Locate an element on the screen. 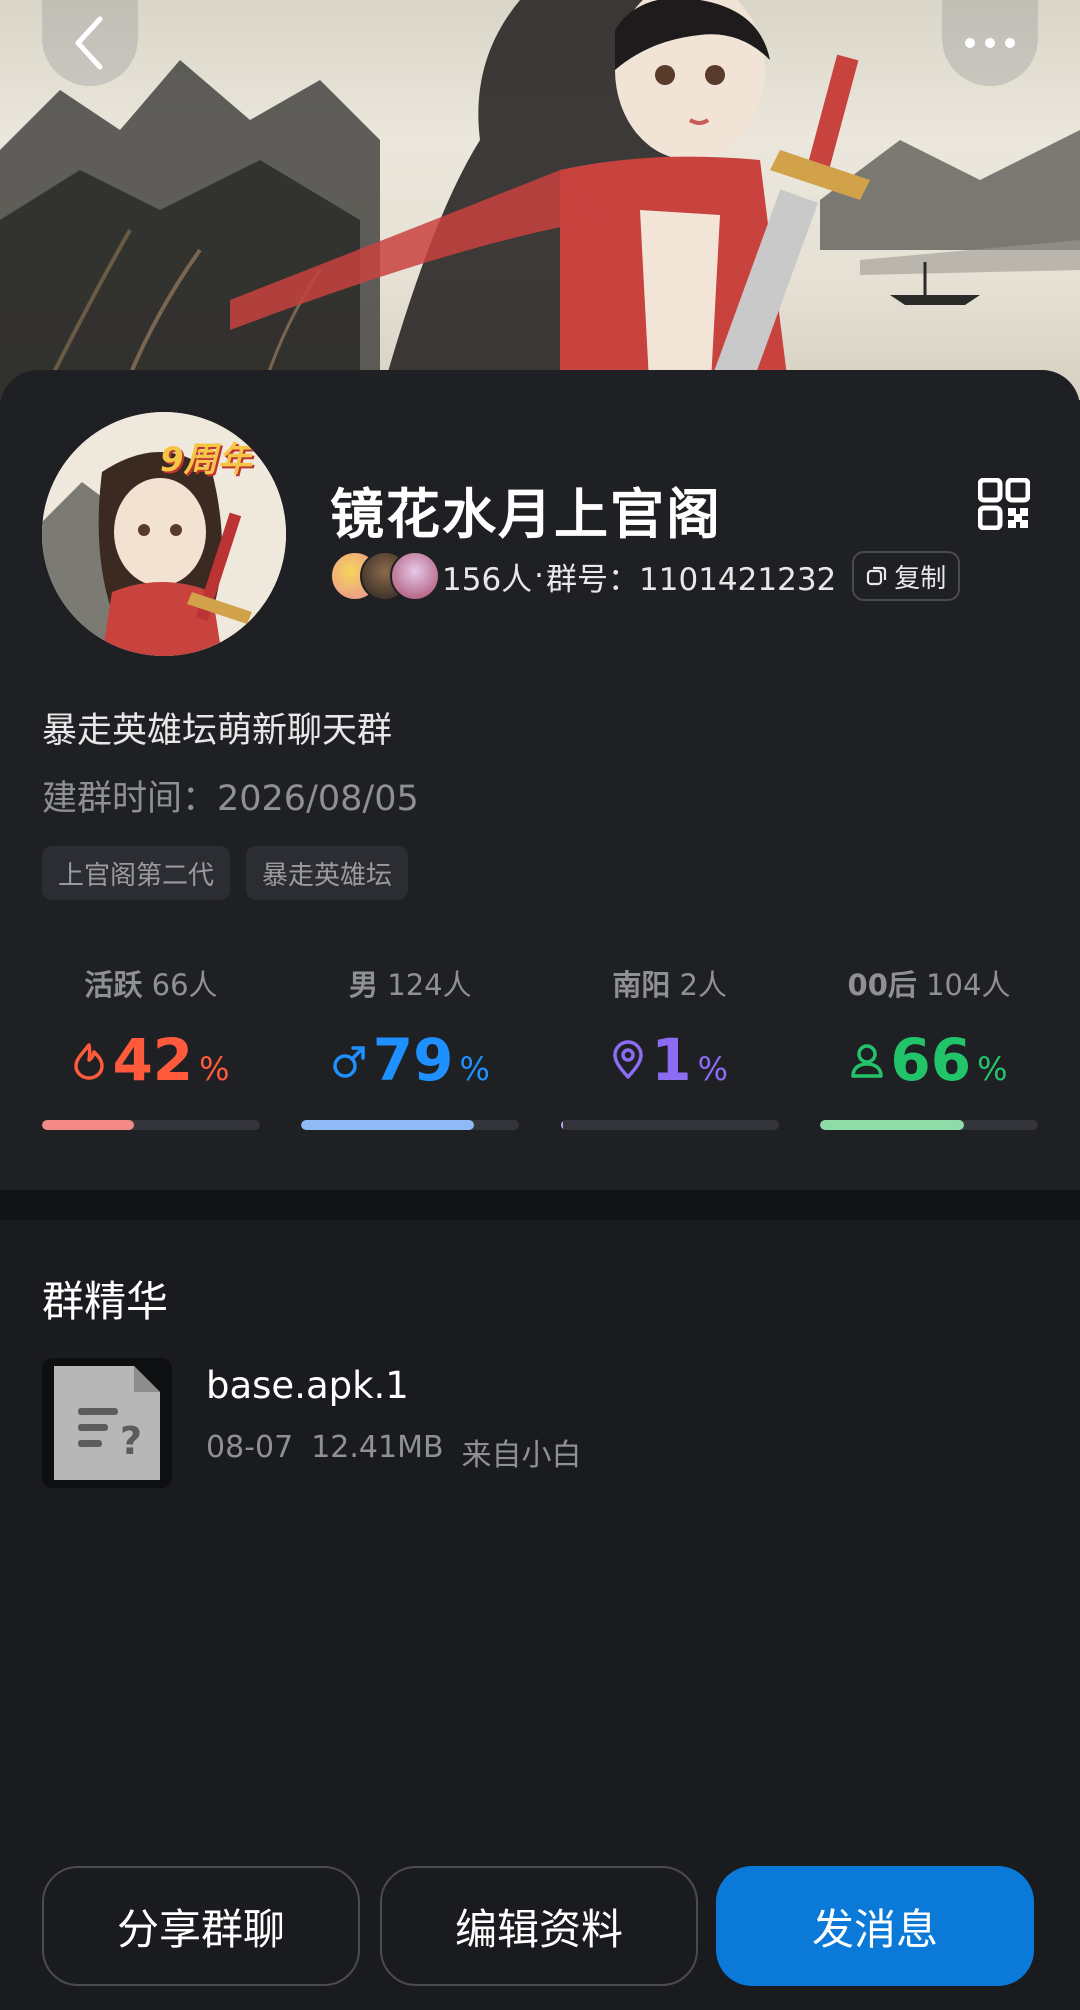 Image resolution: width=1080 pixels, height=2010 pixels. stat-value-row: 66 % is located at coordinates (929, 1060).